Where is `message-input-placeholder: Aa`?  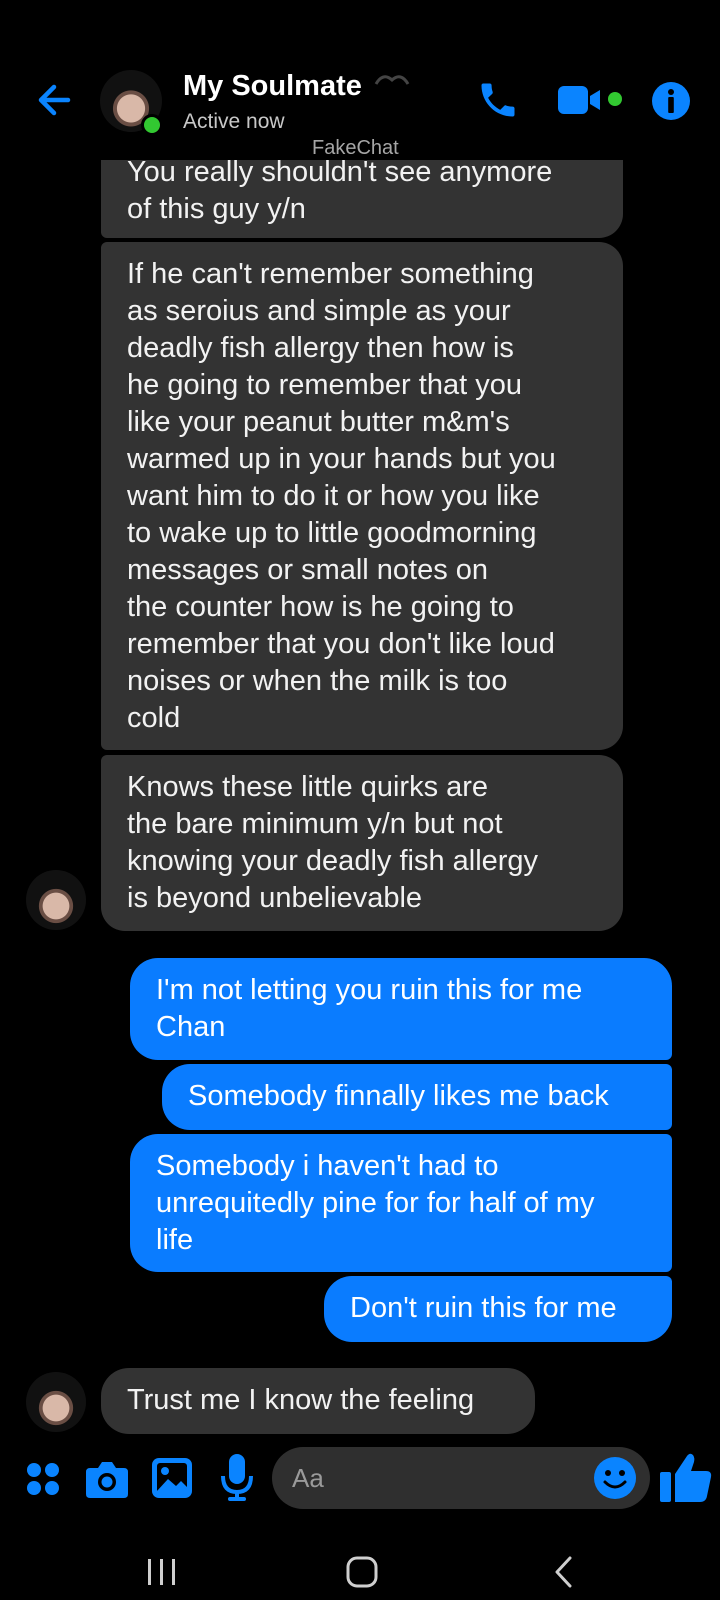 message-input-placeholder: Aa is located at coordinates (308, 1478).